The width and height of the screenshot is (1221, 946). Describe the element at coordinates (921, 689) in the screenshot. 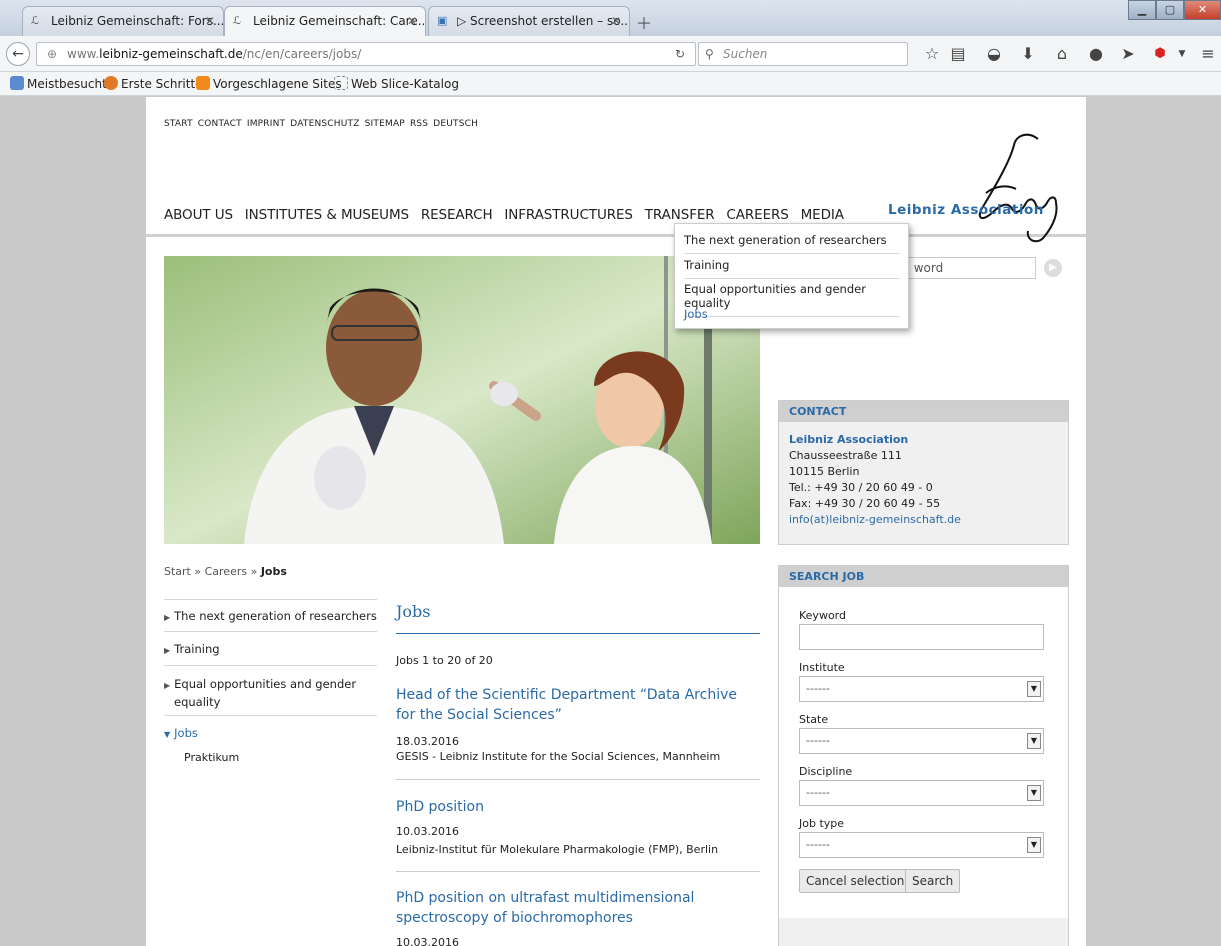

I see `institute-select: ------ ▼` at that location.